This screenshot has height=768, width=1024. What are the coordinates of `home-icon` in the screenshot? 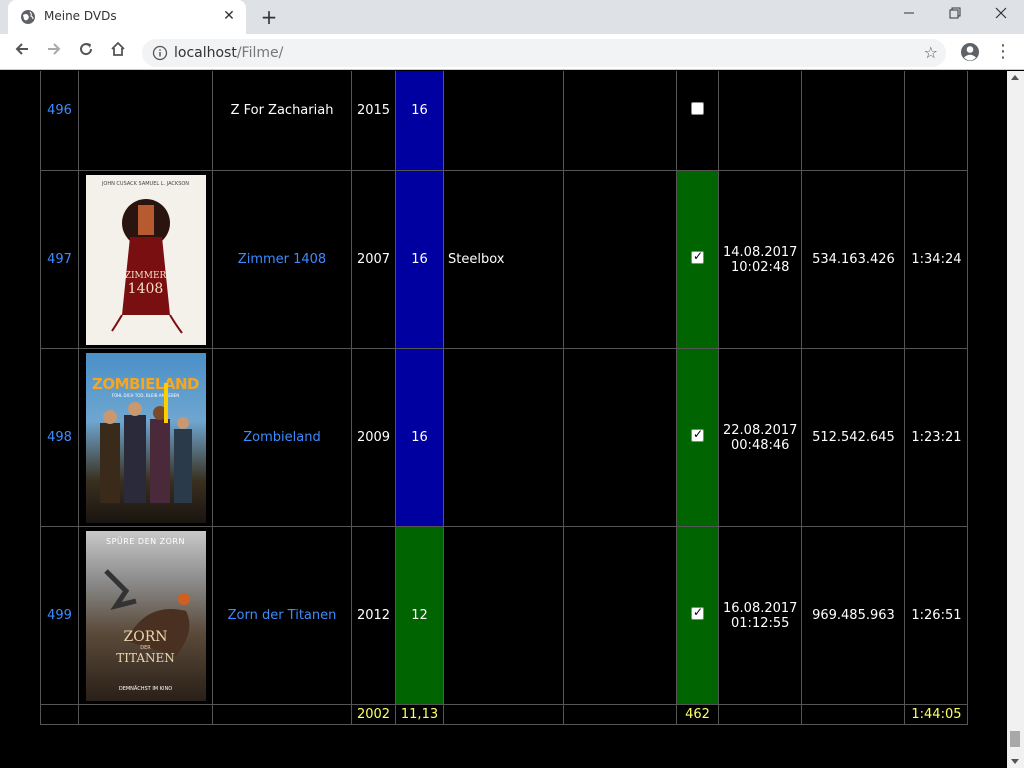 It's located at (118, 52).